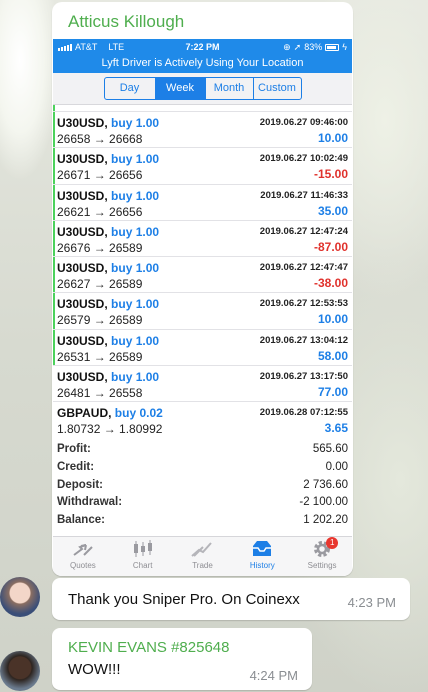  I want to click on message-bubble: Thank you Sniper Pro. On Coinexx 4:23 PM, so click(231, 599).